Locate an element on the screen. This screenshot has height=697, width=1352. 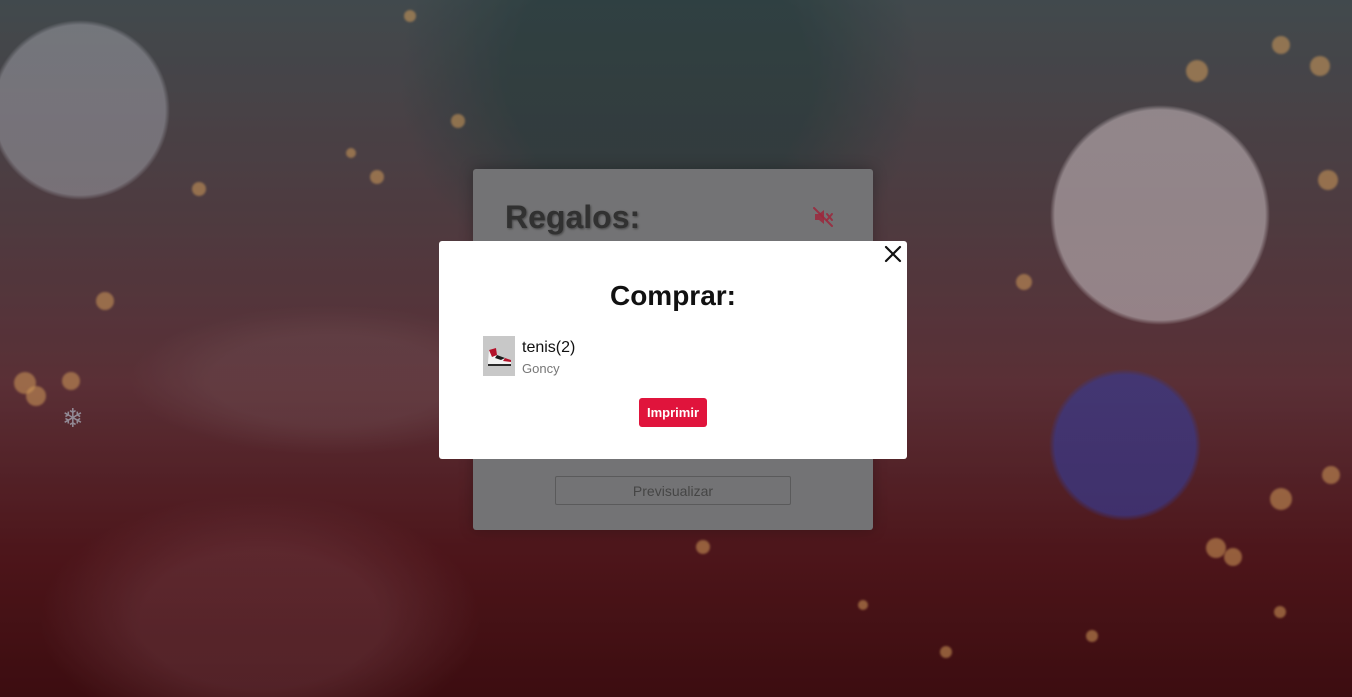
purchase-modal: Comprar: tenis(2) Goncy Imprimir is located at coordinates (673, 350).